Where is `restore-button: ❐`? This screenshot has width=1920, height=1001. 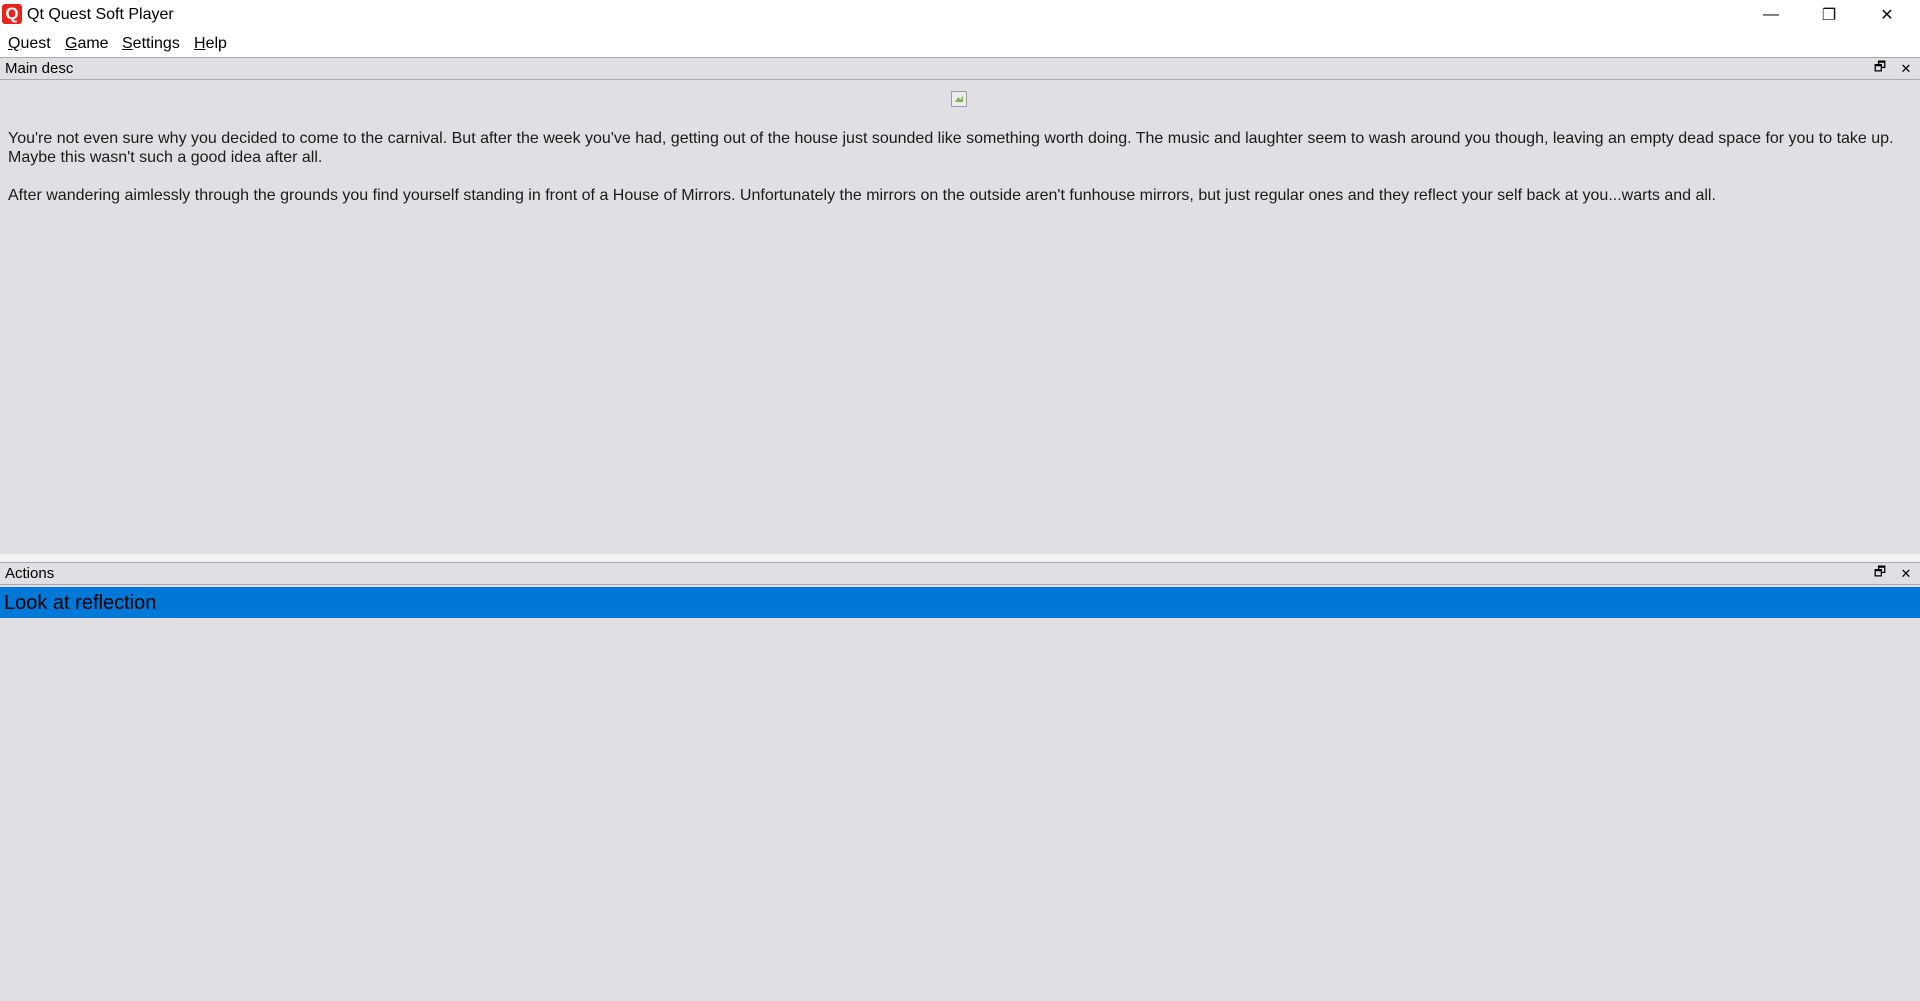 restore-button: ❐ is located at coordinates (1829, 15).